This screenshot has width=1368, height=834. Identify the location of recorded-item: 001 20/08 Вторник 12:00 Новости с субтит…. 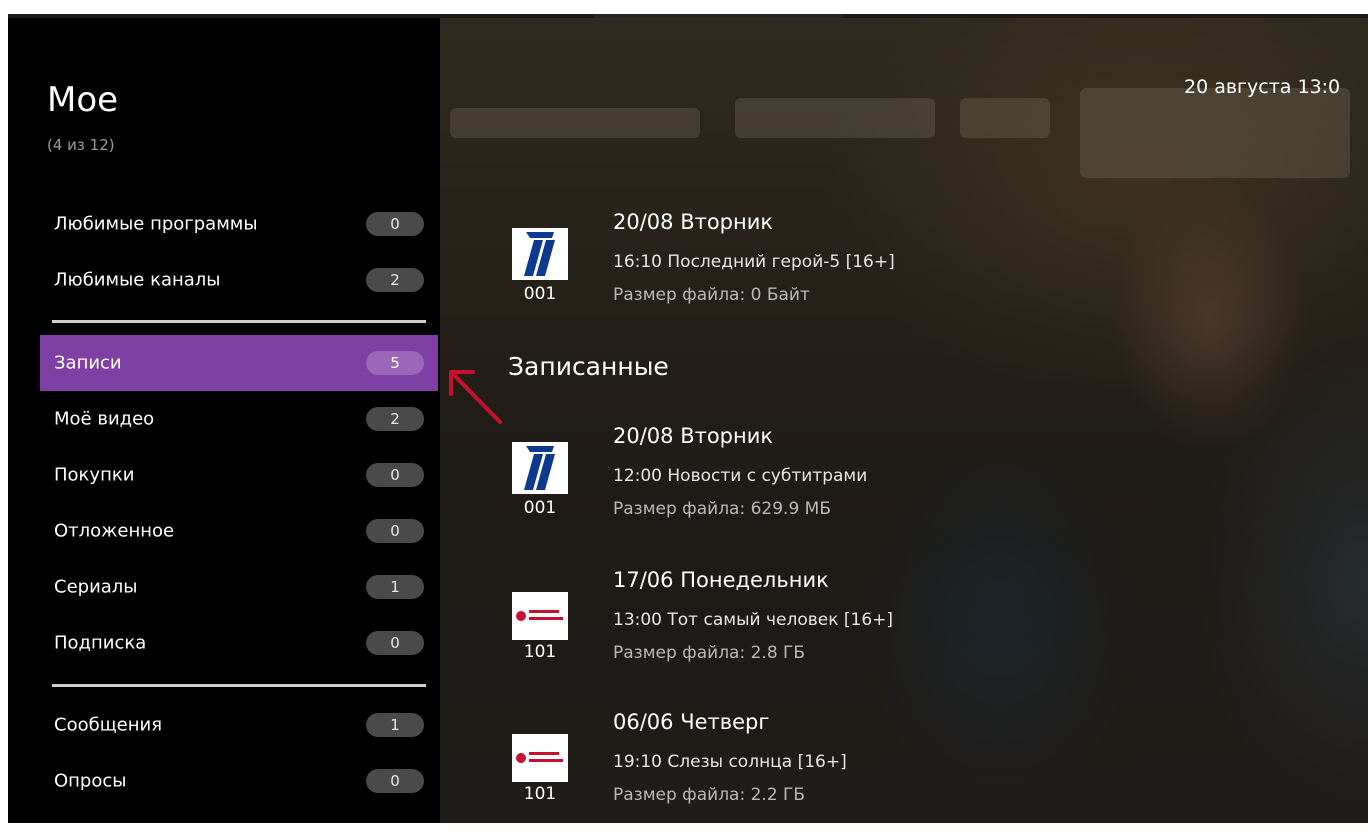
(922, 486).